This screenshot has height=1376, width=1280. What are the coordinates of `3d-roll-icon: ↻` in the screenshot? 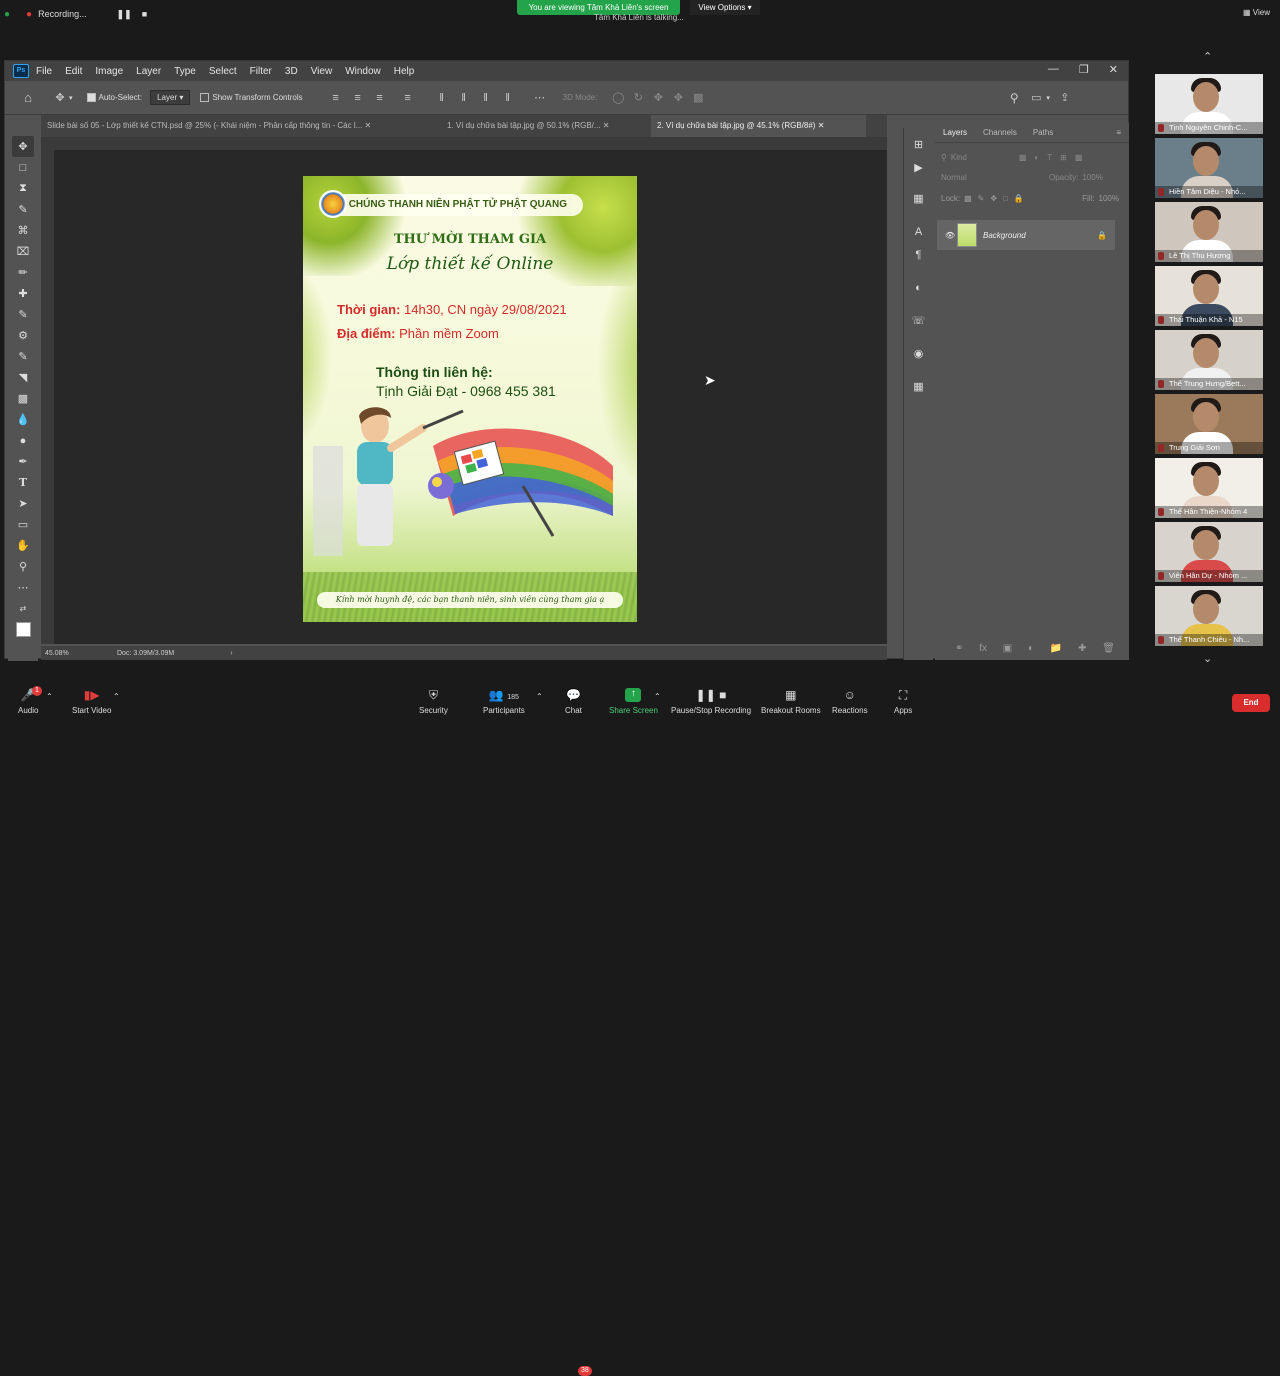 It's located at (638, 98).